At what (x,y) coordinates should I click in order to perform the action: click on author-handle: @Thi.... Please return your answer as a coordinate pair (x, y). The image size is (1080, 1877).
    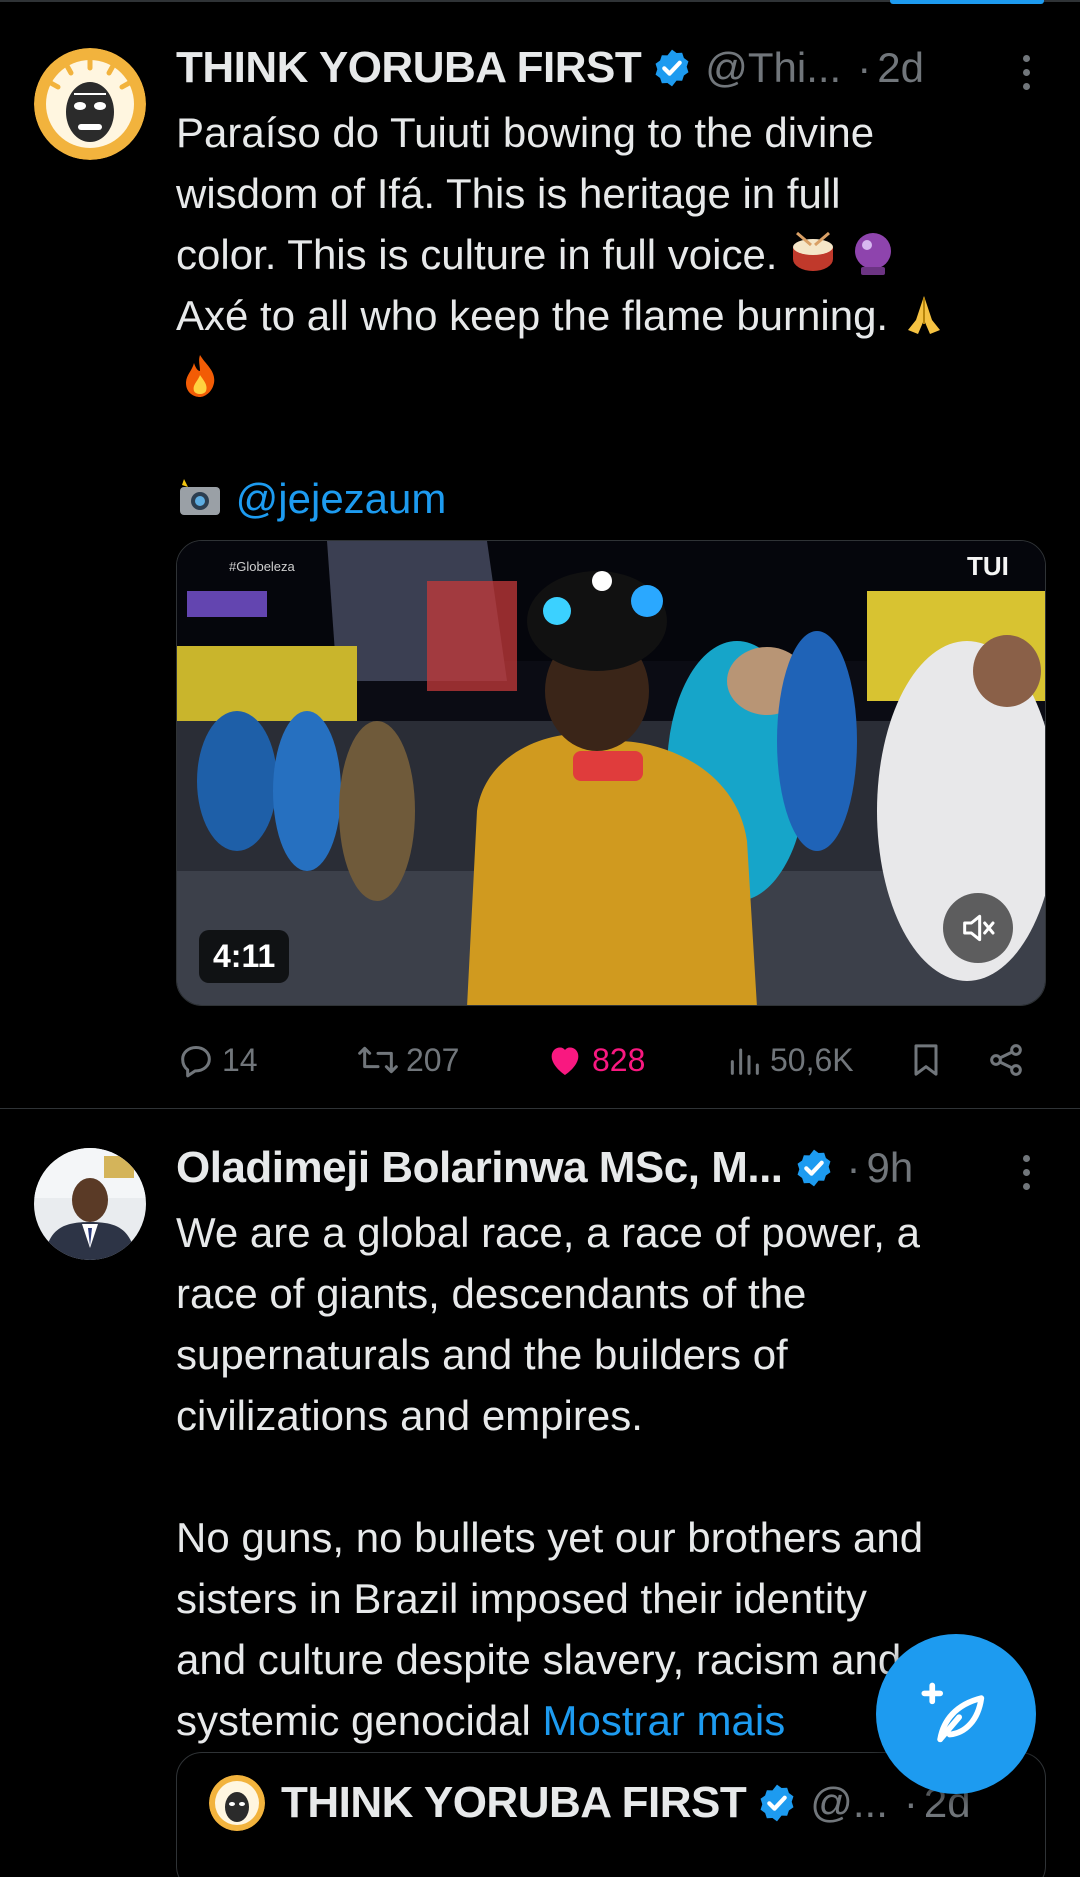
    Looking at the image, I should click on (773, 68).